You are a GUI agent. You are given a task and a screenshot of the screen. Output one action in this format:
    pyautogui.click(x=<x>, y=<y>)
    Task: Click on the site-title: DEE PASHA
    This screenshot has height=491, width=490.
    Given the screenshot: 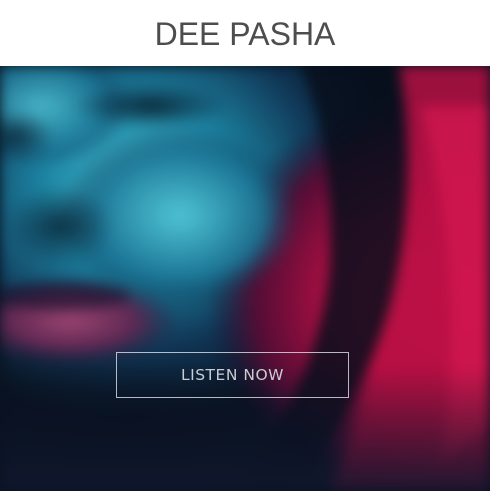 What is the action you would take?
    pyautogui.click(x=245, y=34)
    